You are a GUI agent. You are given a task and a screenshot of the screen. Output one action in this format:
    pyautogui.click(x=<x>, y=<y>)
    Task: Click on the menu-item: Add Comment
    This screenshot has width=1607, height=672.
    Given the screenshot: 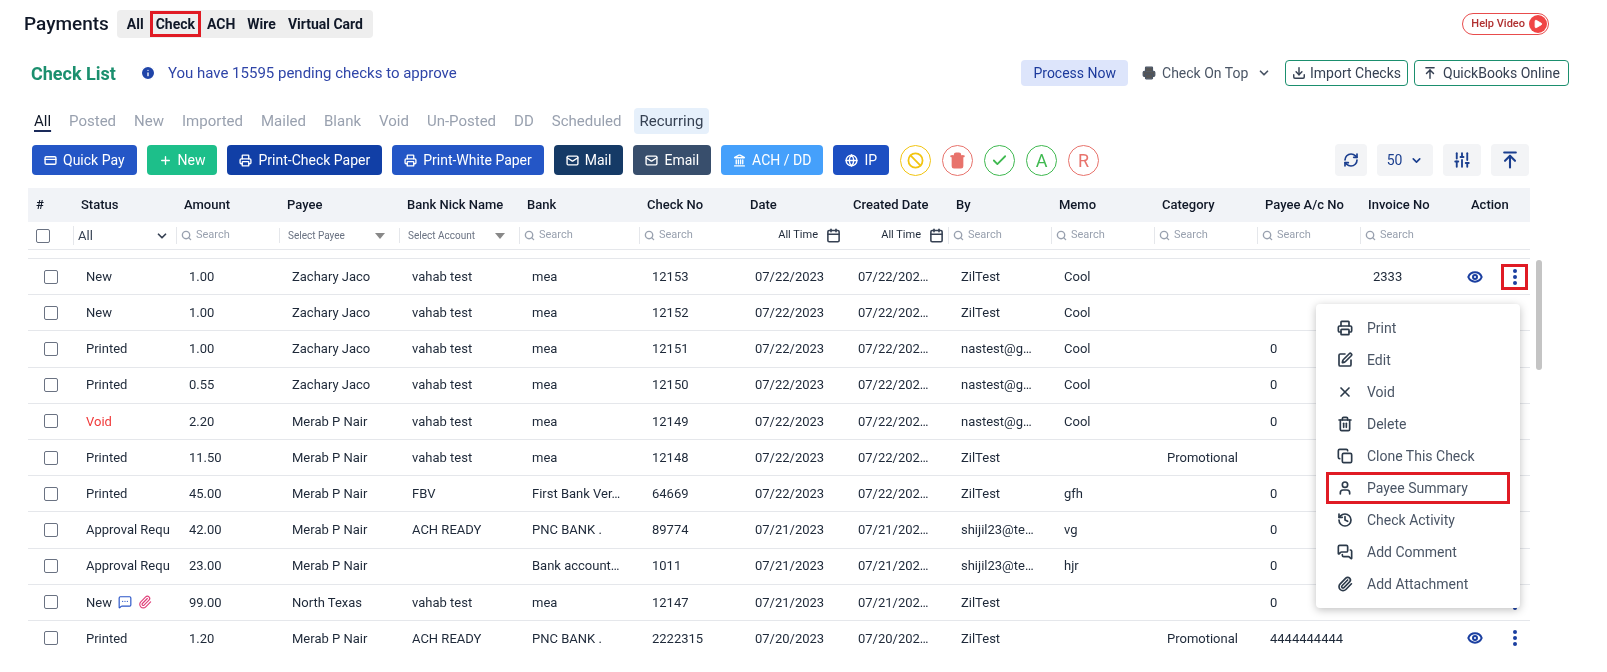 What is the action you would take?
    pyautogui.click(x=1418, y=552)
    